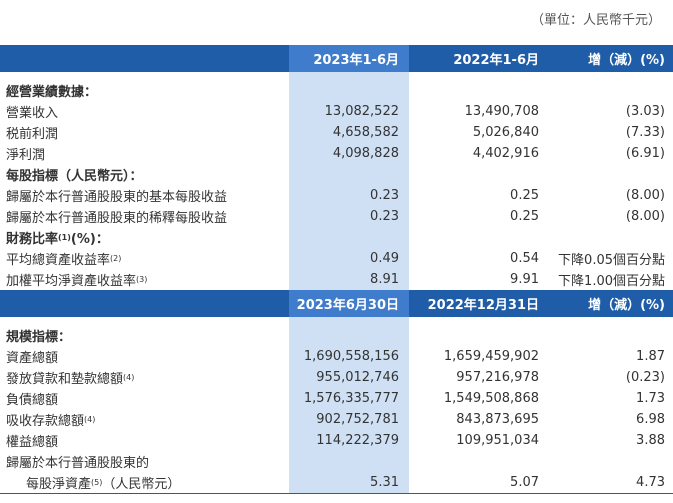 This screenshot has height=503, width=673. What do you see at coordinates (39, 337) in the screenshot?
I see `section-title: 規模指標：` at bounding box center [39, 337].